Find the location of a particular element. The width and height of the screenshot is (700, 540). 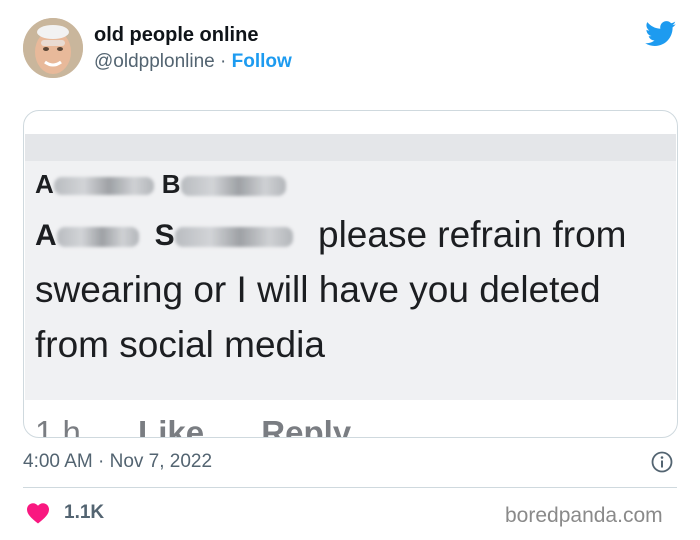

tweet-timestamp: 4:00 AM · Nov 7, 2022 is located at coordinates (117, 462).